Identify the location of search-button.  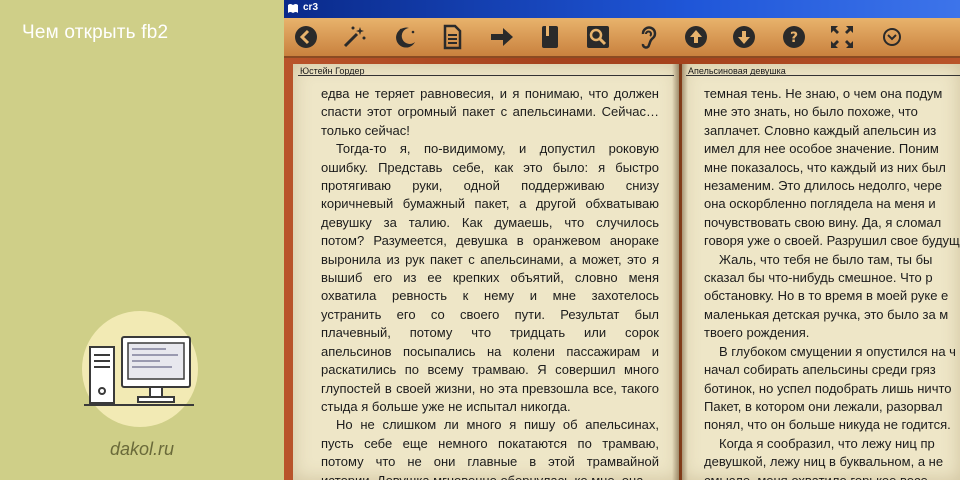
(598, 37).